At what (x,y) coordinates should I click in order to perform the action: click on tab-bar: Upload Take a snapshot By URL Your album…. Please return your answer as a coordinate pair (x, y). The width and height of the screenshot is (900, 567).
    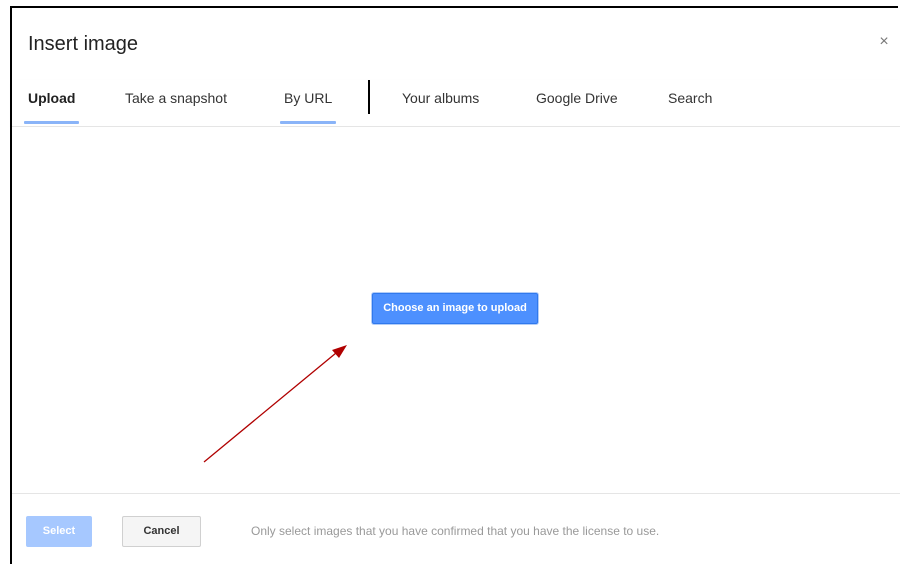
    Looking at the image, I should click on (456, 103).